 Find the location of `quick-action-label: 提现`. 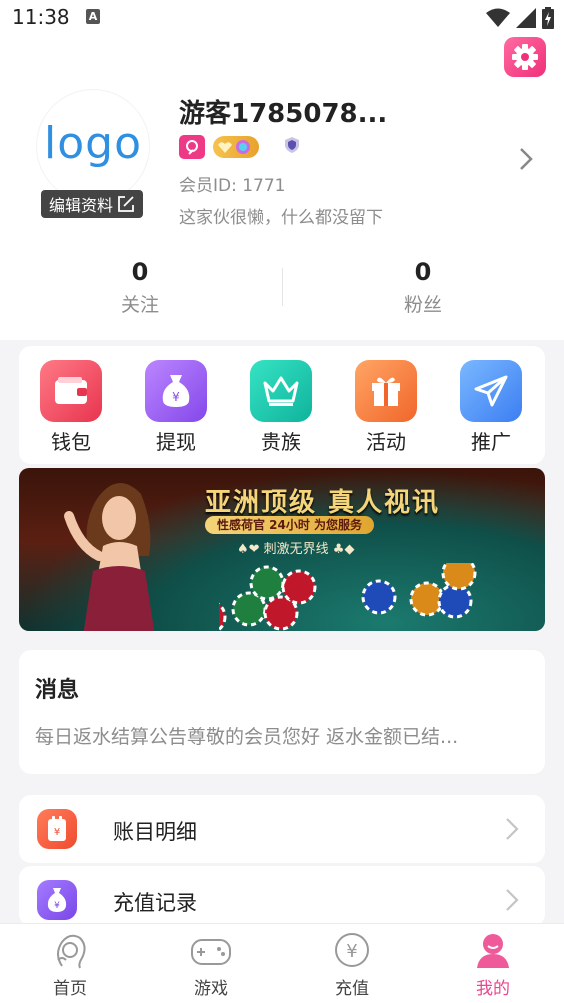

quick-action-label: 提现 is located at coordinates (176, 442).